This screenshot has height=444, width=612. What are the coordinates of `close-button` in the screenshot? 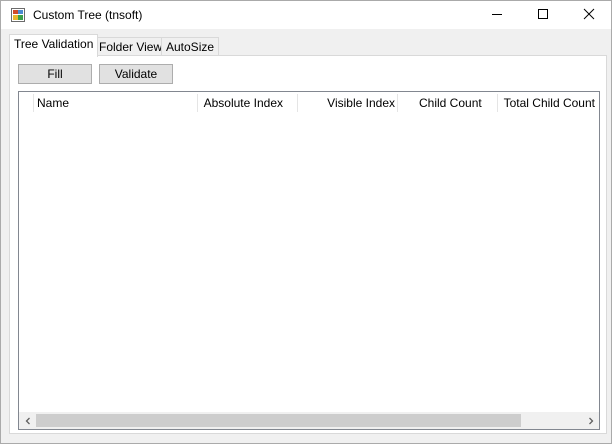 It's located at (589, 15).